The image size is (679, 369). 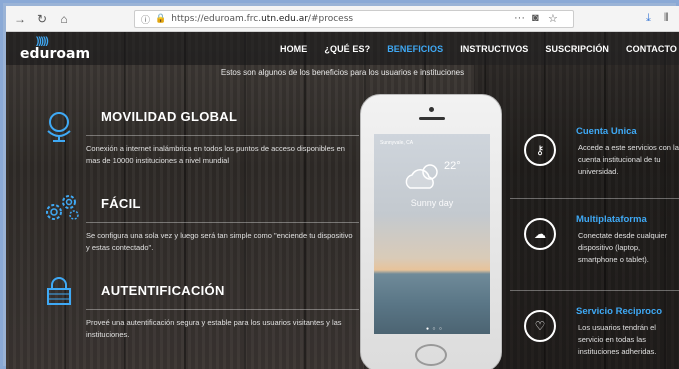 What do you see at coordinates (20, 19) in the screenshot?
I see `forward-icon: →` at bounding box center [20, 19].